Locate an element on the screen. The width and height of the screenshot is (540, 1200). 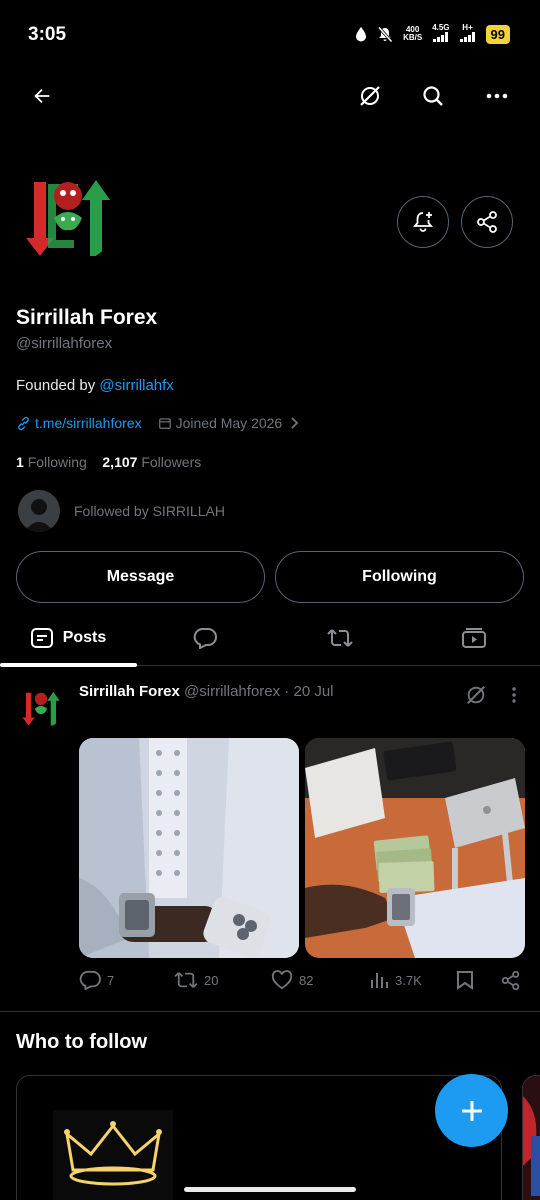
profile-bio: Founded by @sirrillahfx is located at coordinates (95, 385).